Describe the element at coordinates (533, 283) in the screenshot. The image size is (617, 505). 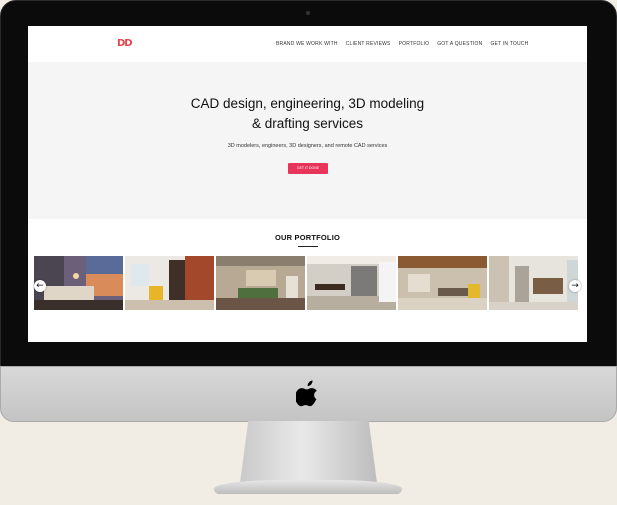
I see `portfolio-thumb-kitchen` at that location.